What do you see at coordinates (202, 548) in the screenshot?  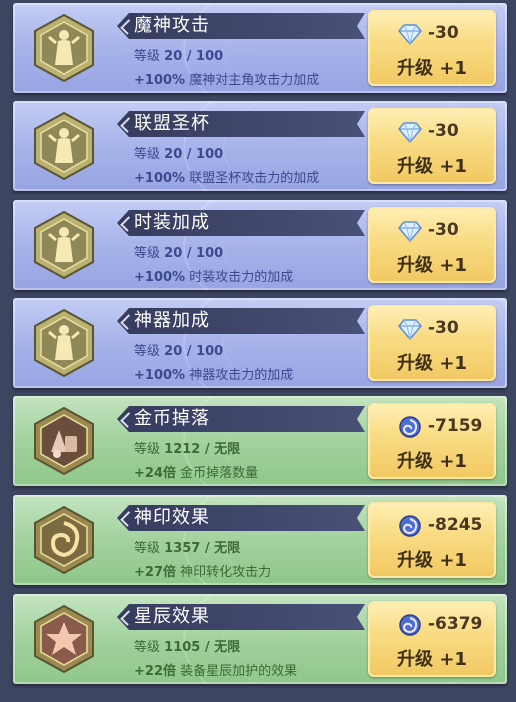 I see `level-value: 1357 / 无限` at bounding box center [202, 548].